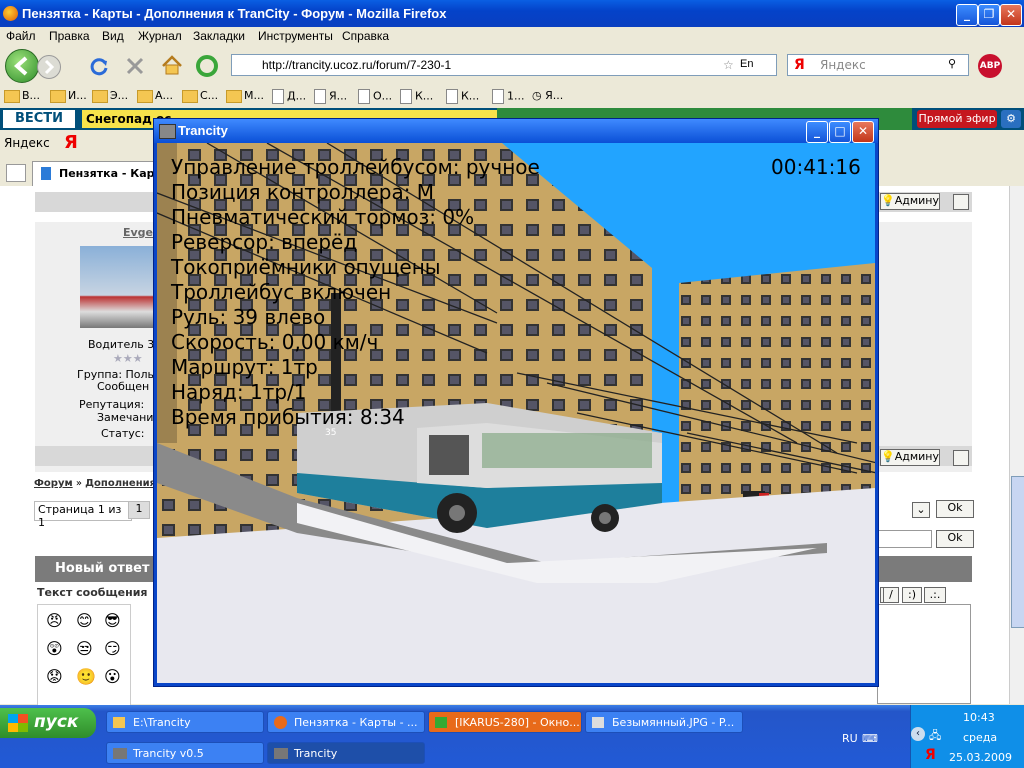 The height and width of the screenshot is (768, 1024). Describe the element at coordinates (54, 676) in the screenshot. I see `smiley-worried-icon: 😟` at that location.